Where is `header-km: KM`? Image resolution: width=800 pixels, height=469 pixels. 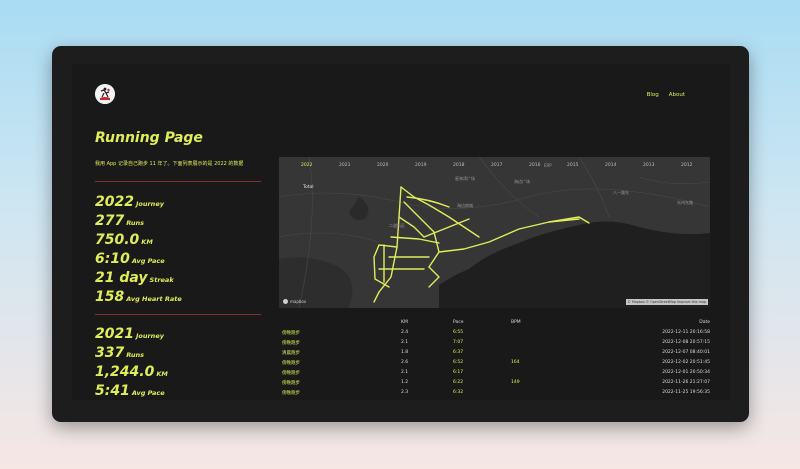 header-km: KM is located at coordinates (404, 322).